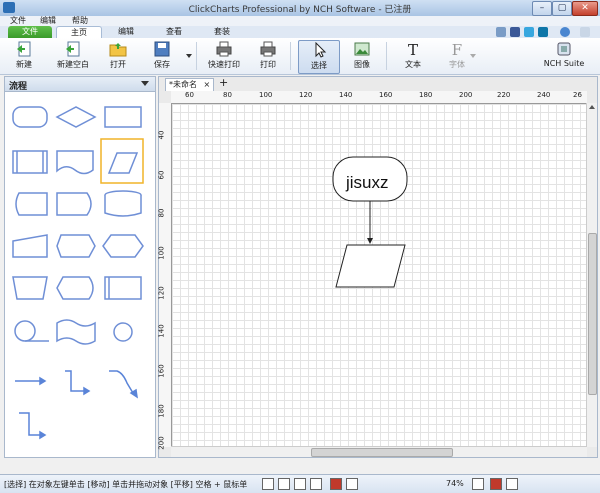 The height and width of the screenshot is (493, 600). Describe the element at coordinates (74, 204) in the screenshot. I see `shape-delay` at that location.